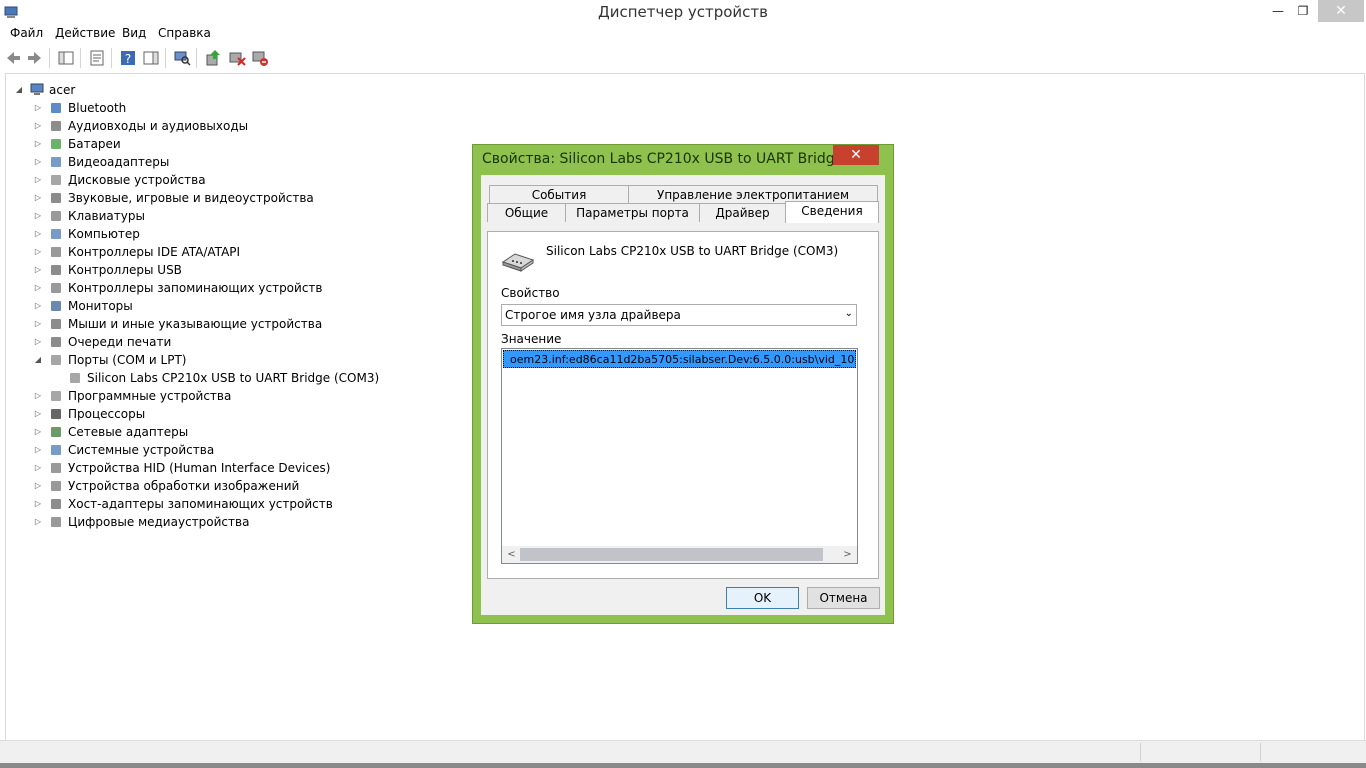 This screenshot has width=1366, height=768. Describe the element at coordinates (260, 58) in the screenshot. I see `uninstall-device-icon` at that location.